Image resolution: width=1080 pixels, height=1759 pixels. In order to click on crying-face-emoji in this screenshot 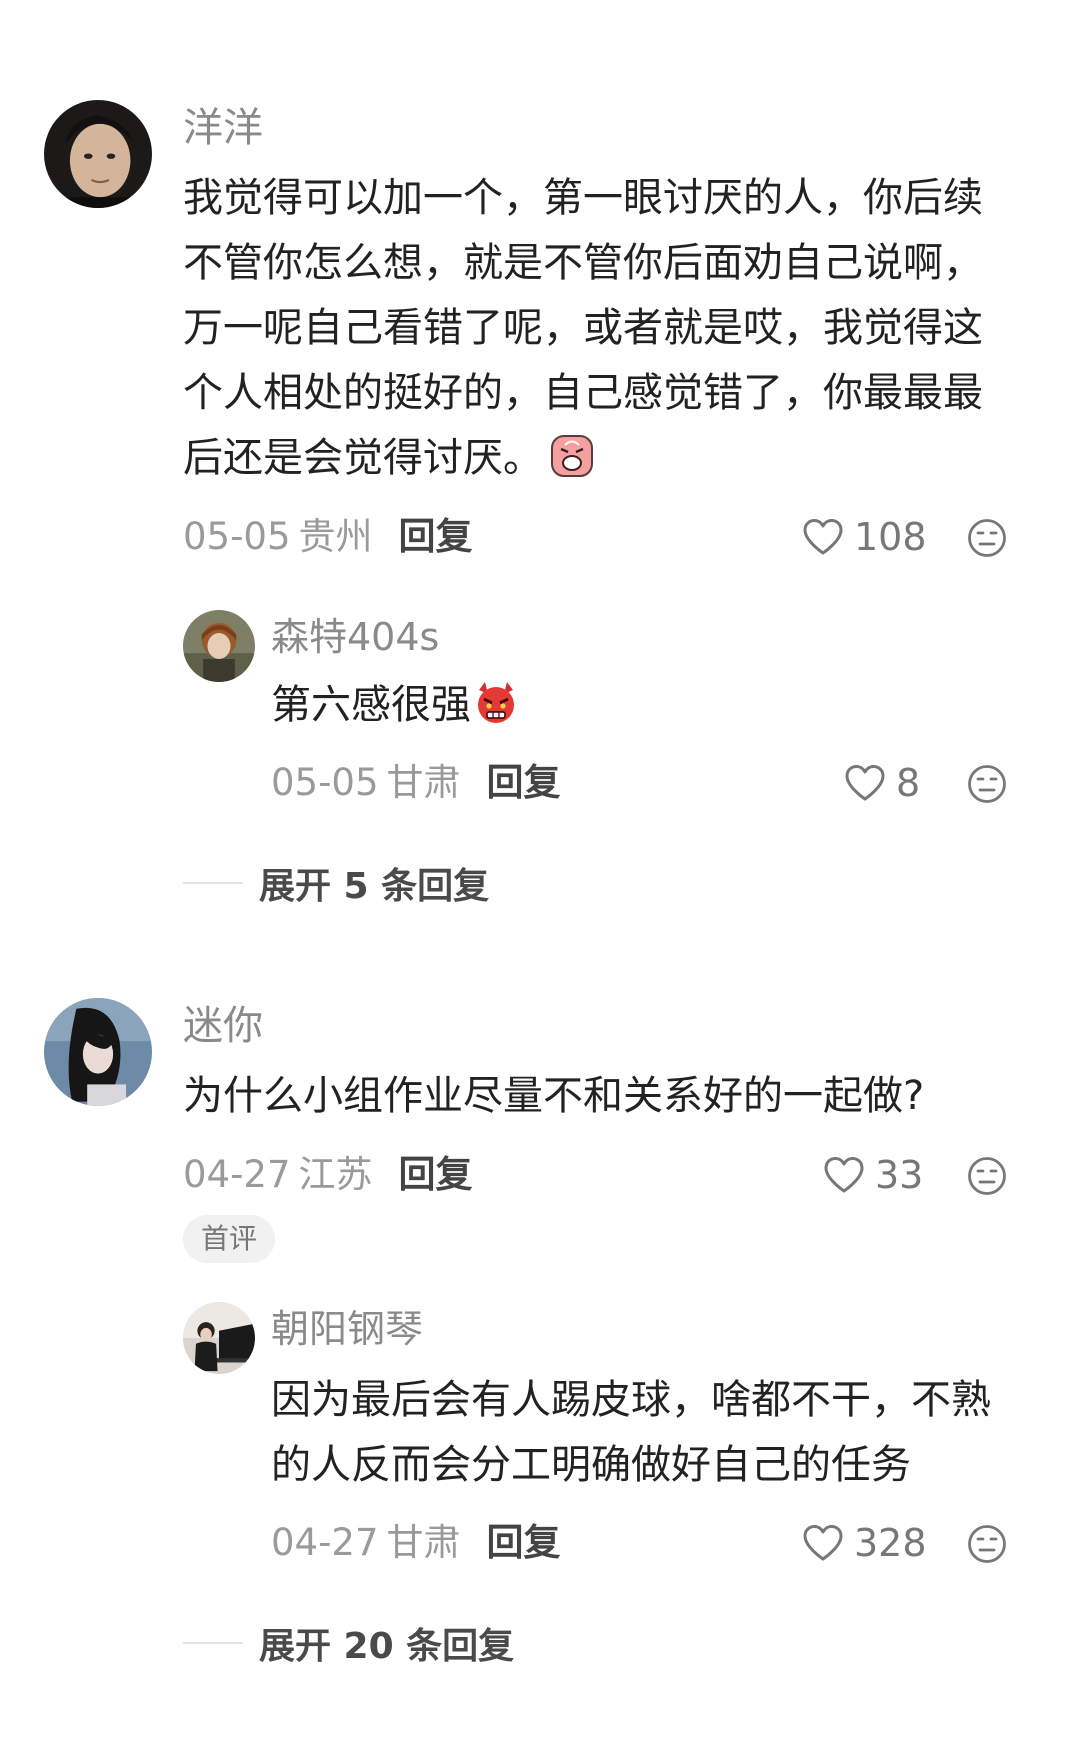, I will do `click(572, 456)`.